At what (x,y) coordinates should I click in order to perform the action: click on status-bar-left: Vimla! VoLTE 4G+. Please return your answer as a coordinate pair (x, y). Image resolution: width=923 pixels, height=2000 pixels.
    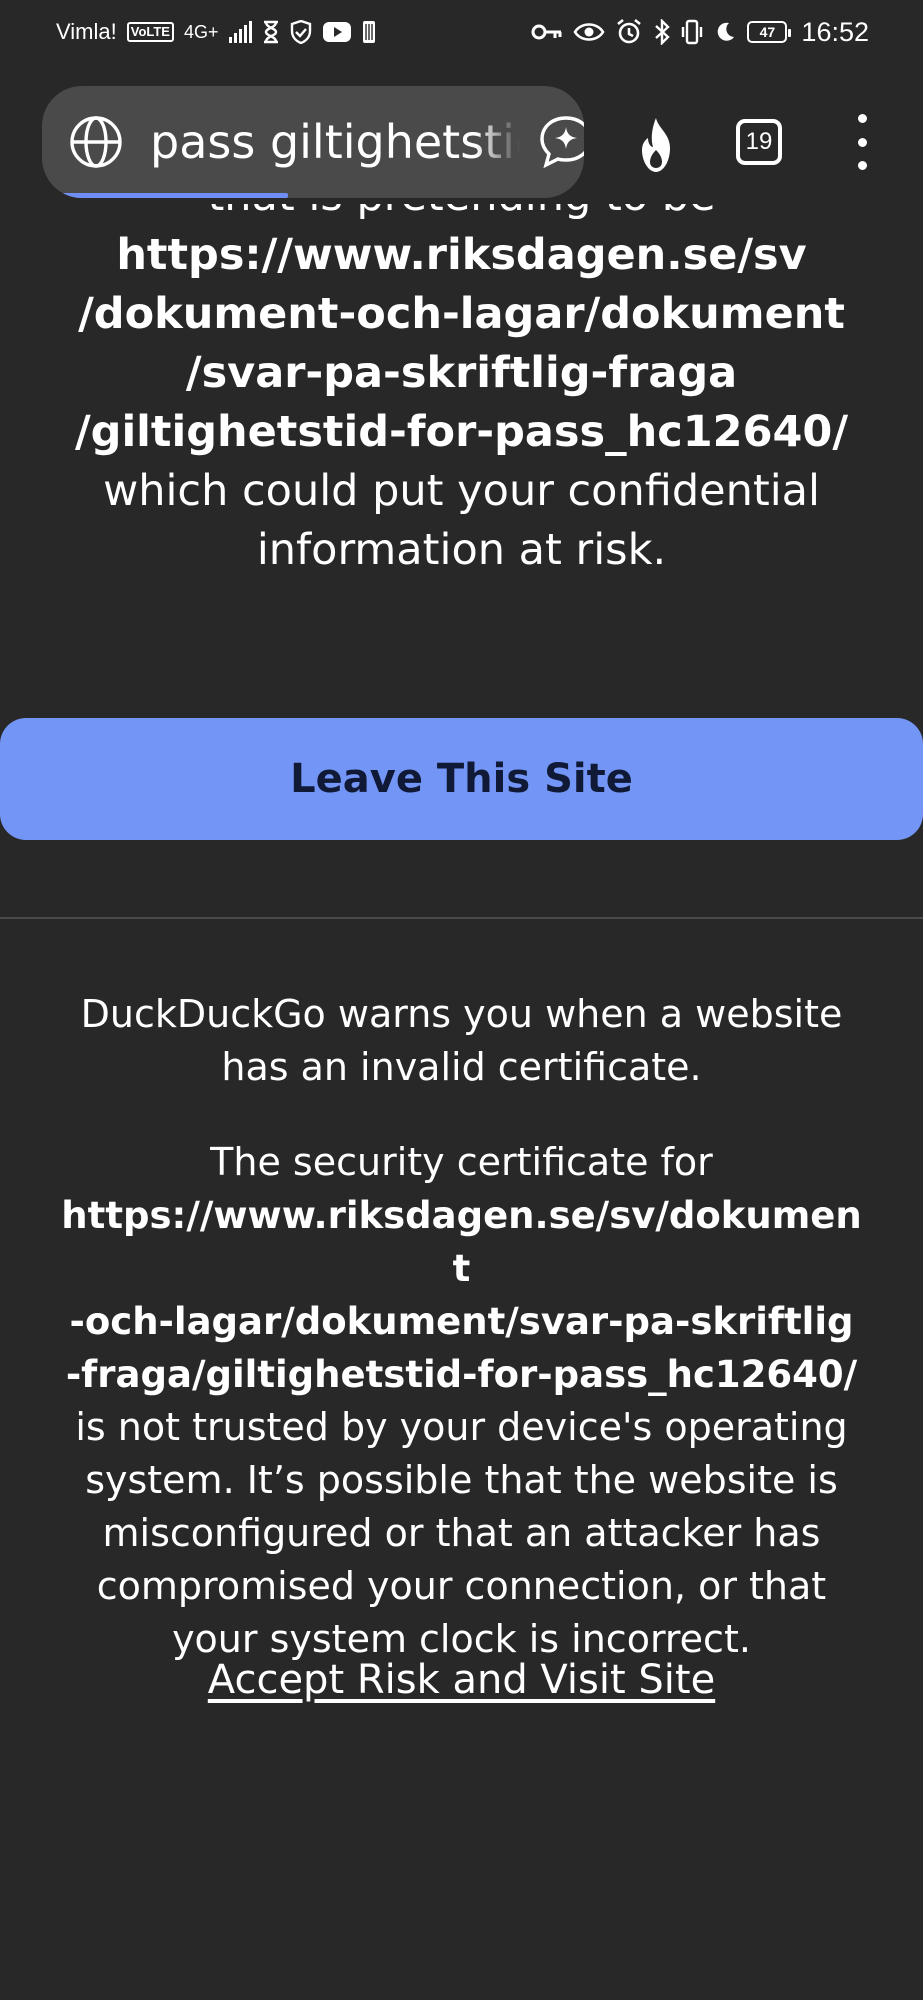
    Looking at the image, I should click on (216, 32).